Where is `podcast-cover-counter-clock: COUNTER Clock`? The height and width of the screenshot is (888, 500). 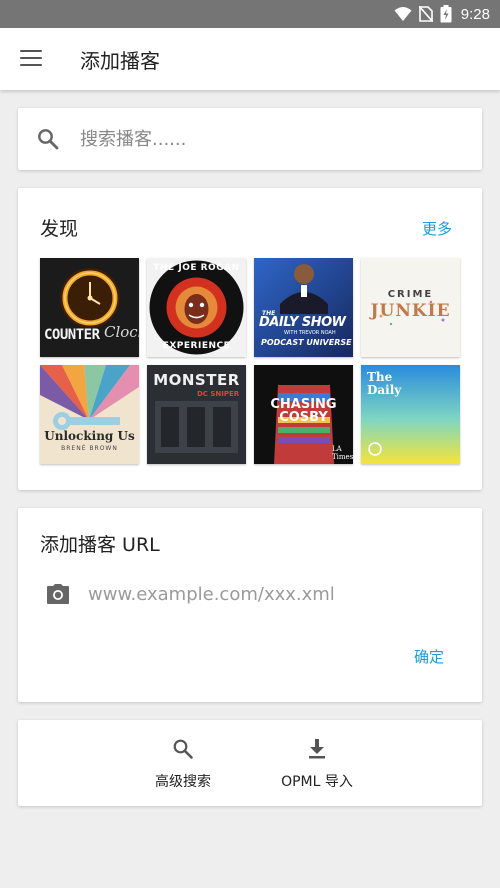 podcast-cover-counter-clock: COUNTER Clock is located at coordinates (89, 307).